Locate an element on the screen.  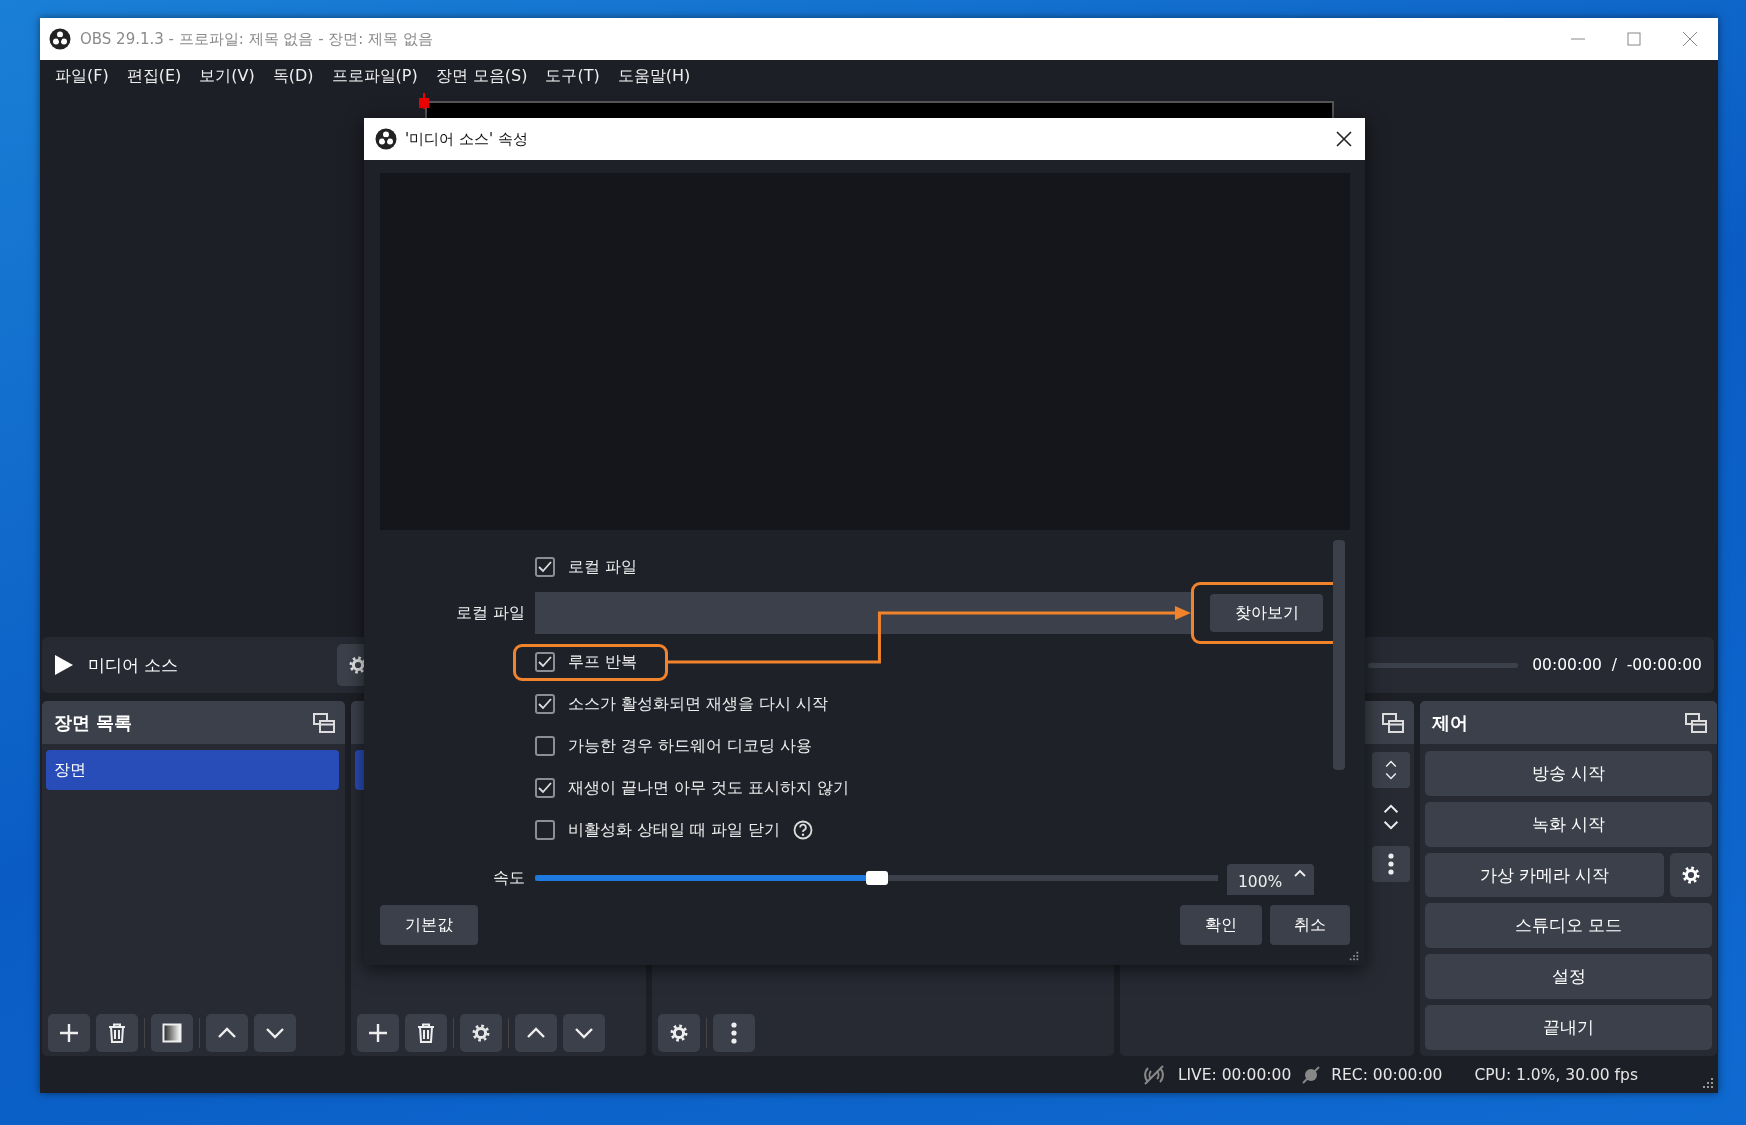
chevron-up-icon is located at coordinates (1391, 764).